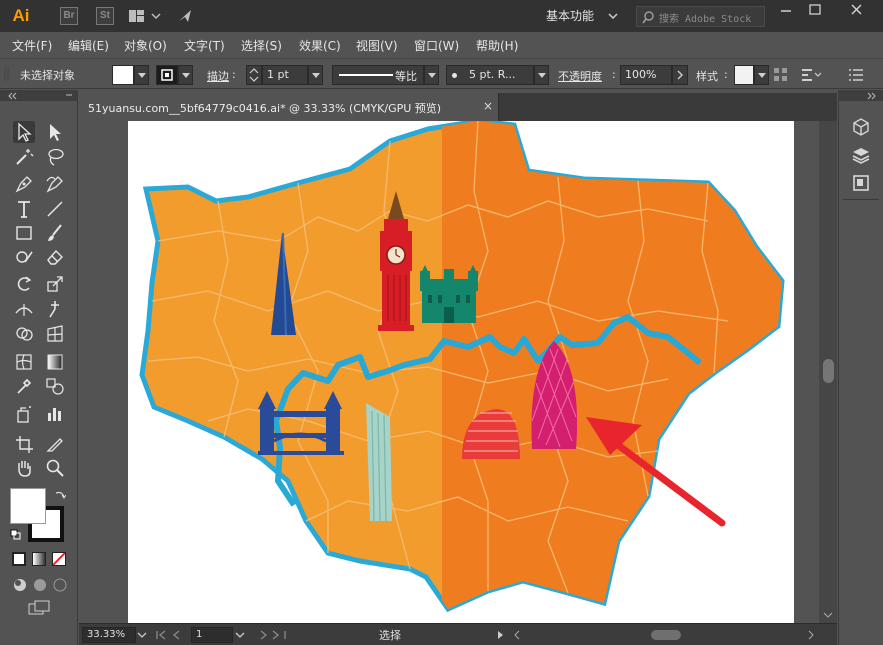 The height and width of the screenshot is (645, 883). Describe the element at coordinates (59, 559) in the screenshot. I see `none-mode-button` at that location.